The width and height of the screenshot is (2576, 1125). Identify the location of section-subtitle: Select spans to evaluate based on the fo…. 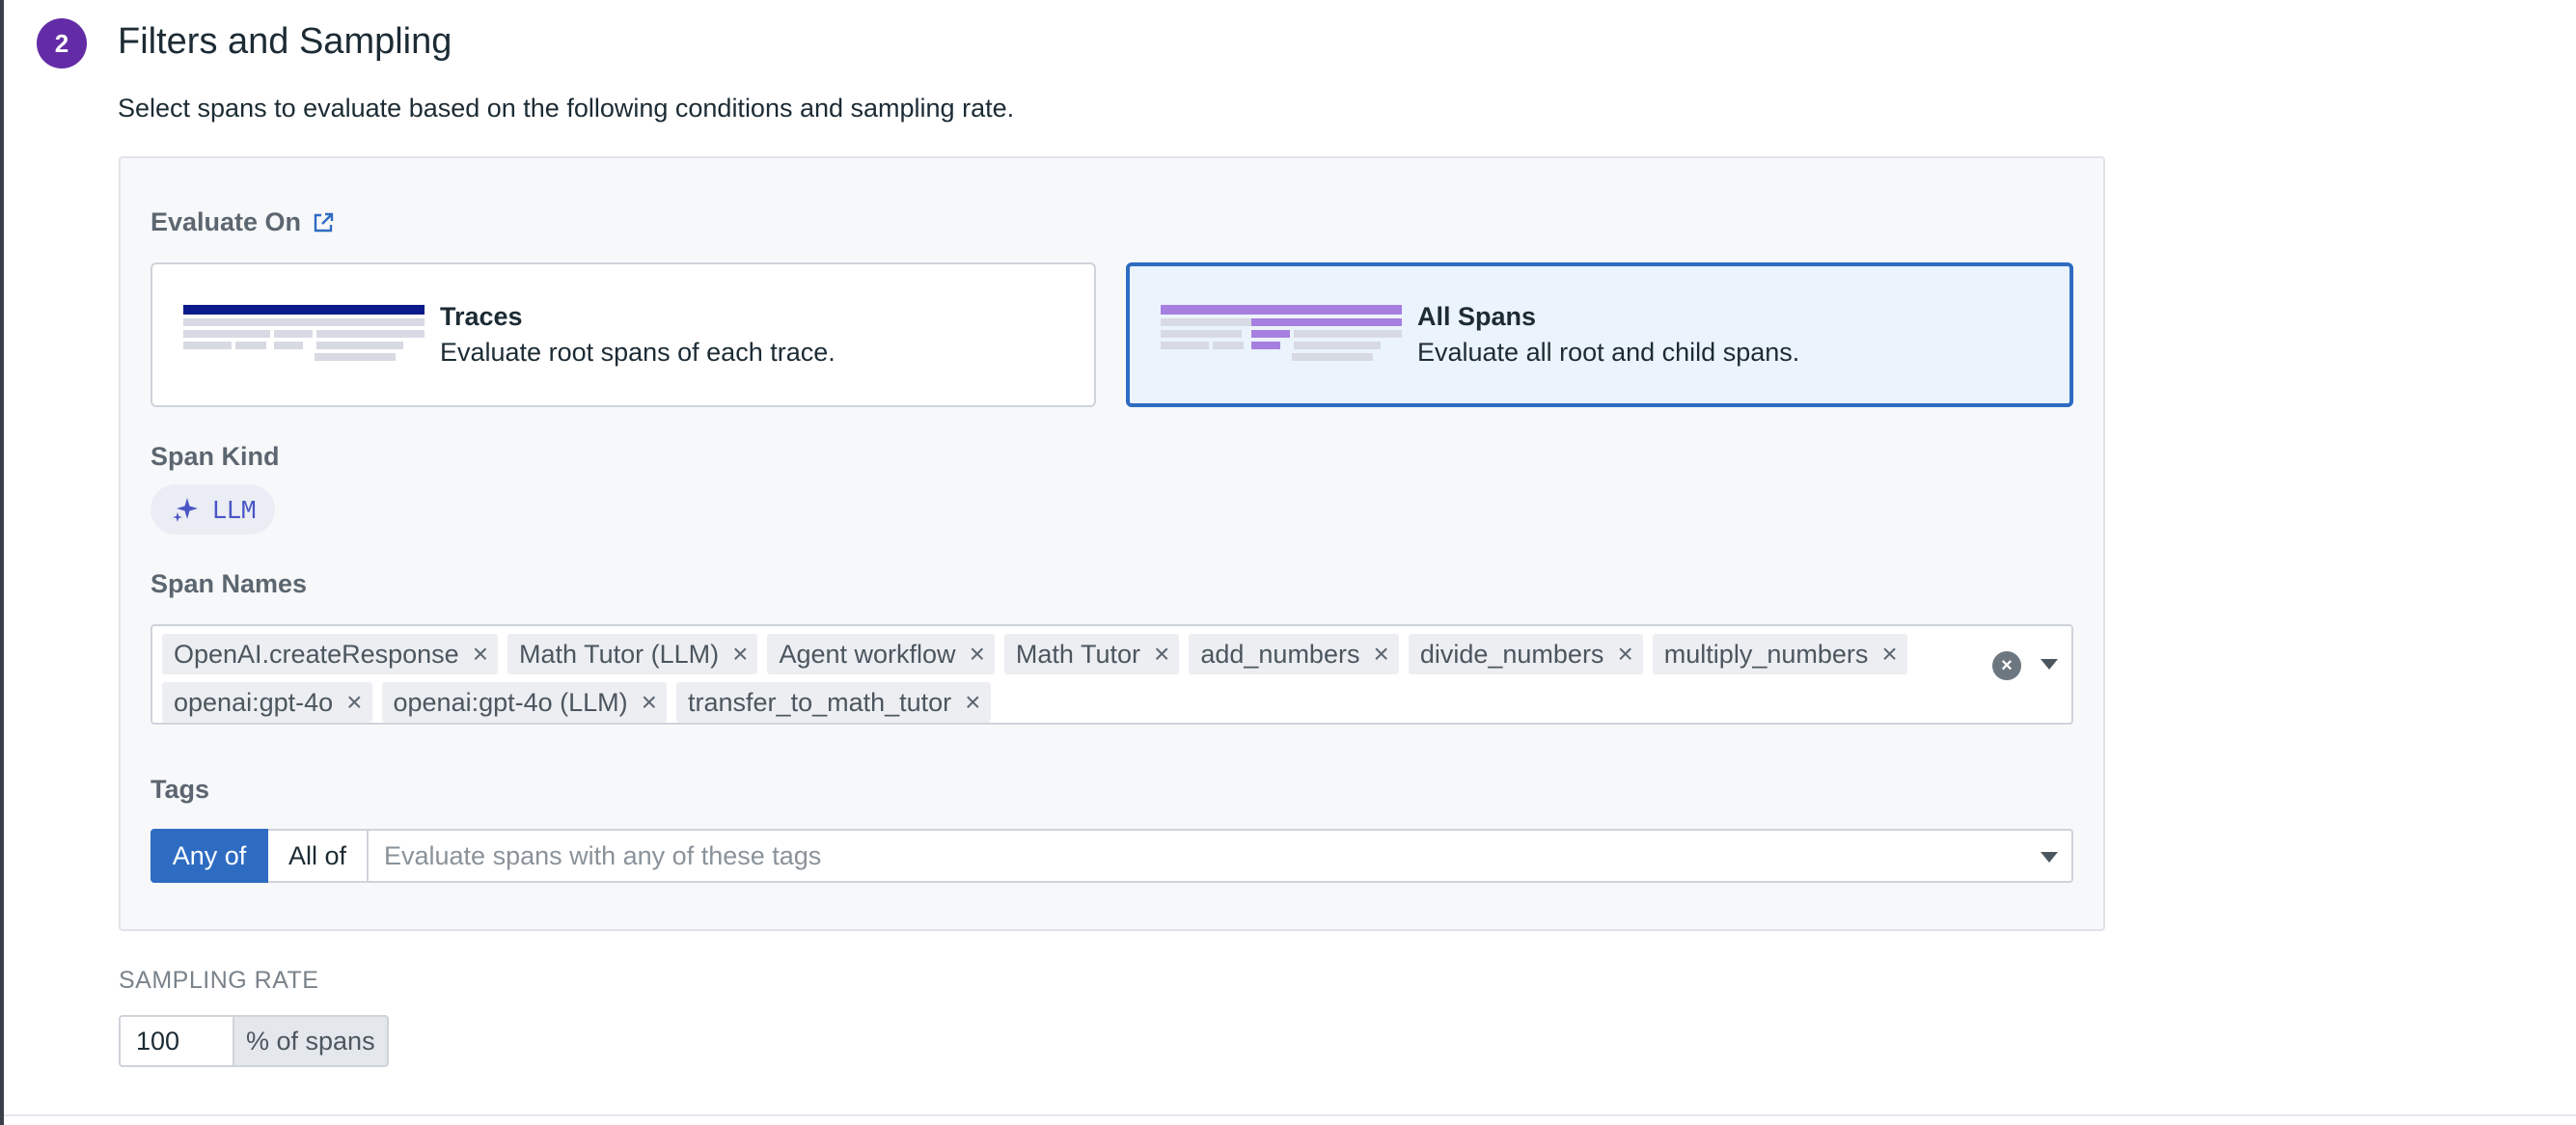
(567, 108).